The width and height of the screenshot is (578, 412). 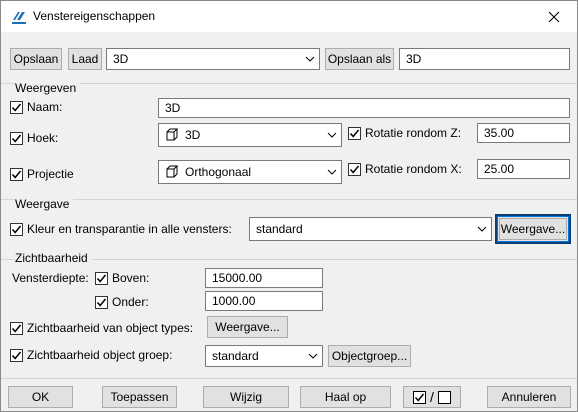 I want to click on projectie-checkbox: Projectie, so click(x=42, y=174).